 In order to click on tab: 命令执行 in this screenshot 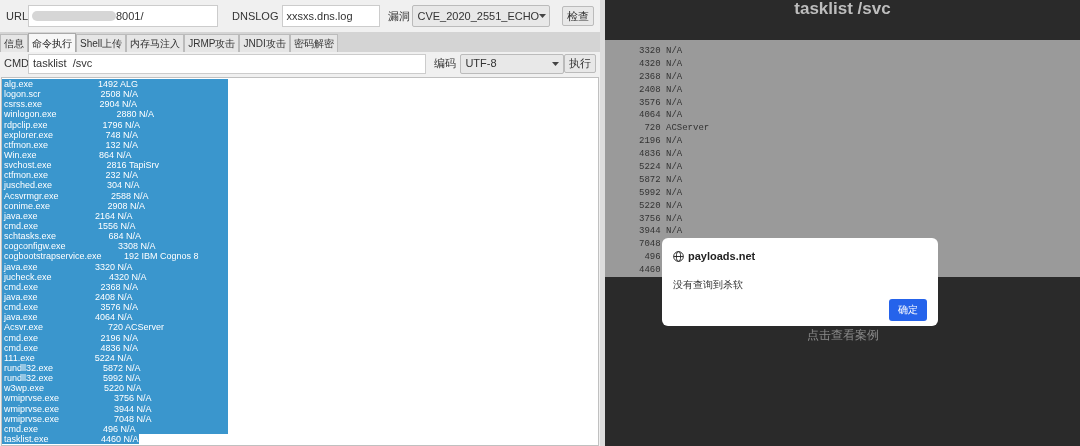, I will do `click(52, 42)`.